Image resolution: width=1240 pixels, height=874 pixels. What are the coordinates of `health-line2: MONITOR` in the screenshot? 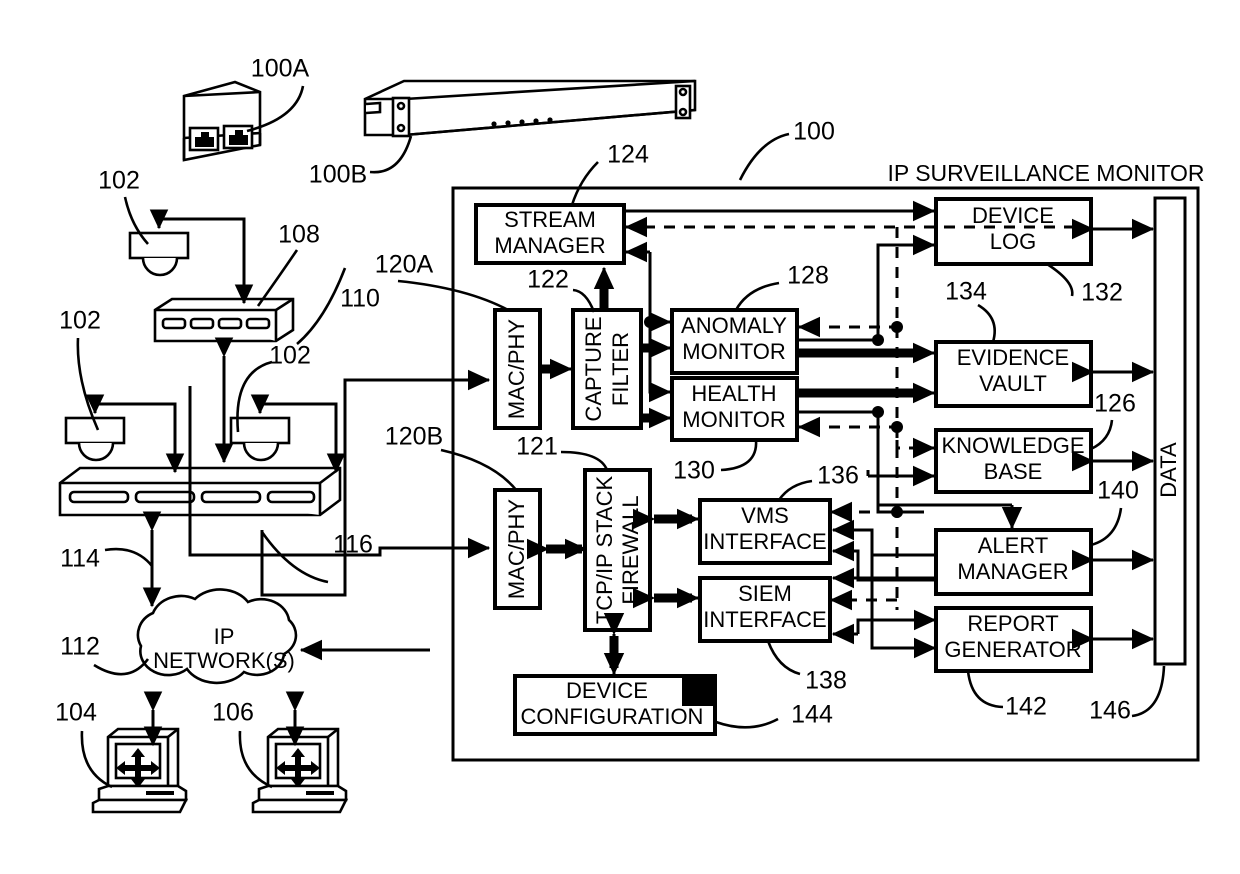 It's located at (733, 419).